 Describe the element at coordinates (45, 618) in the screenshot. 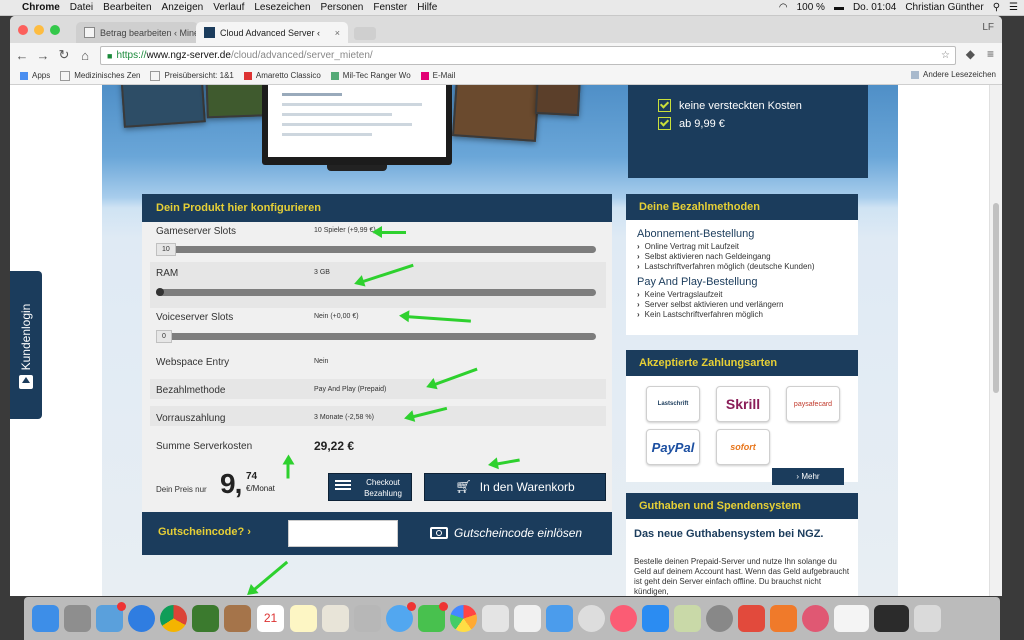

I see `finder-icon` at that location.